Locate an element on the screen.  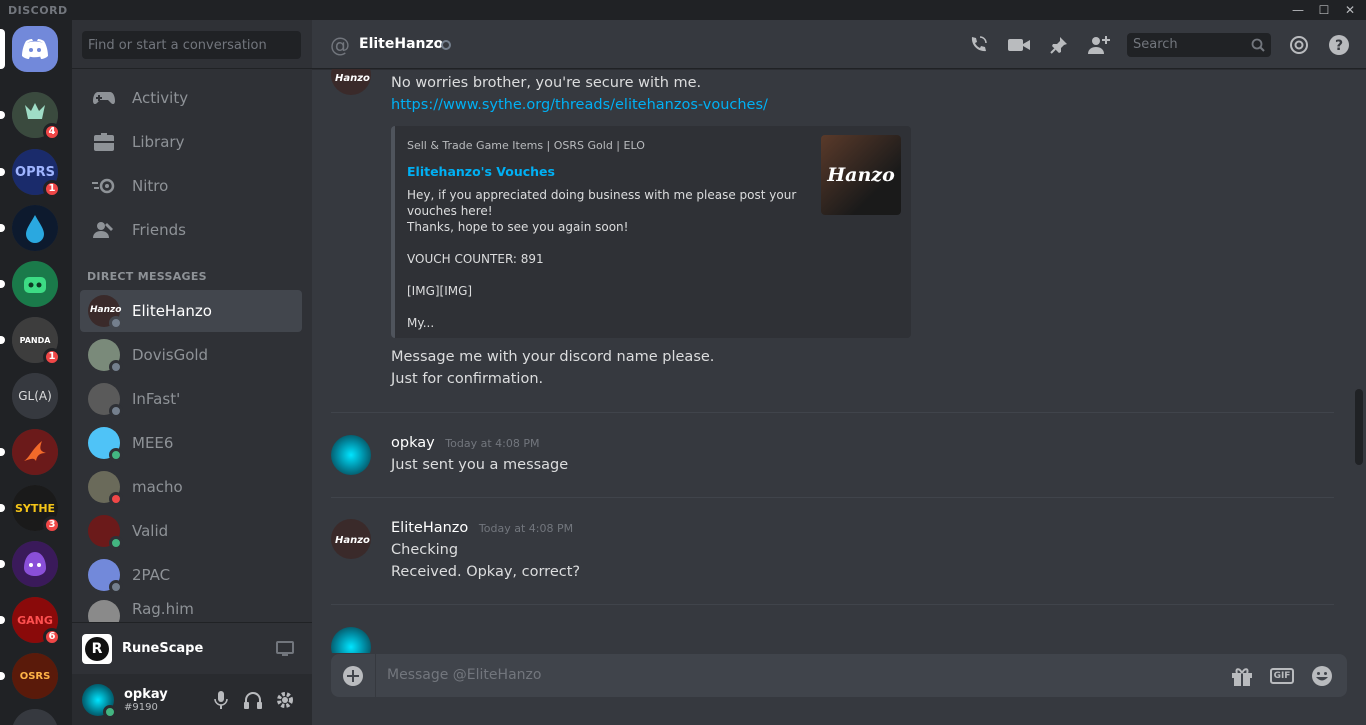
message-author: opkay is located at coordinates (413, 443).